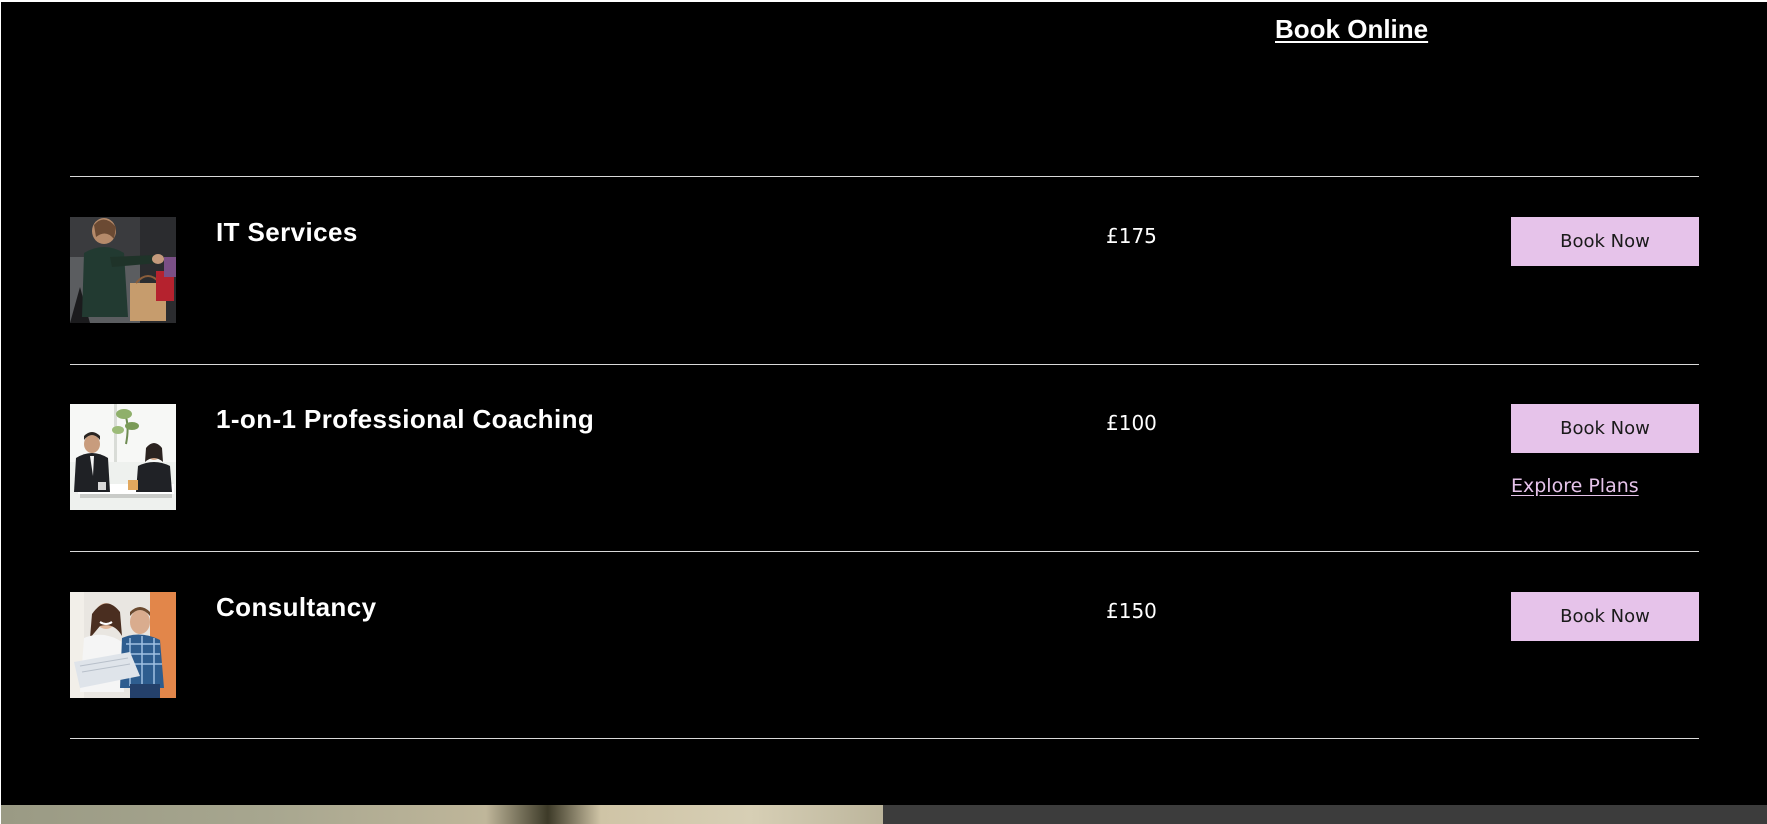 Image resolution: width=1767 pixels, height=824 pixels. I want to click on page-title-link: Book Online, so click(1351, 29).